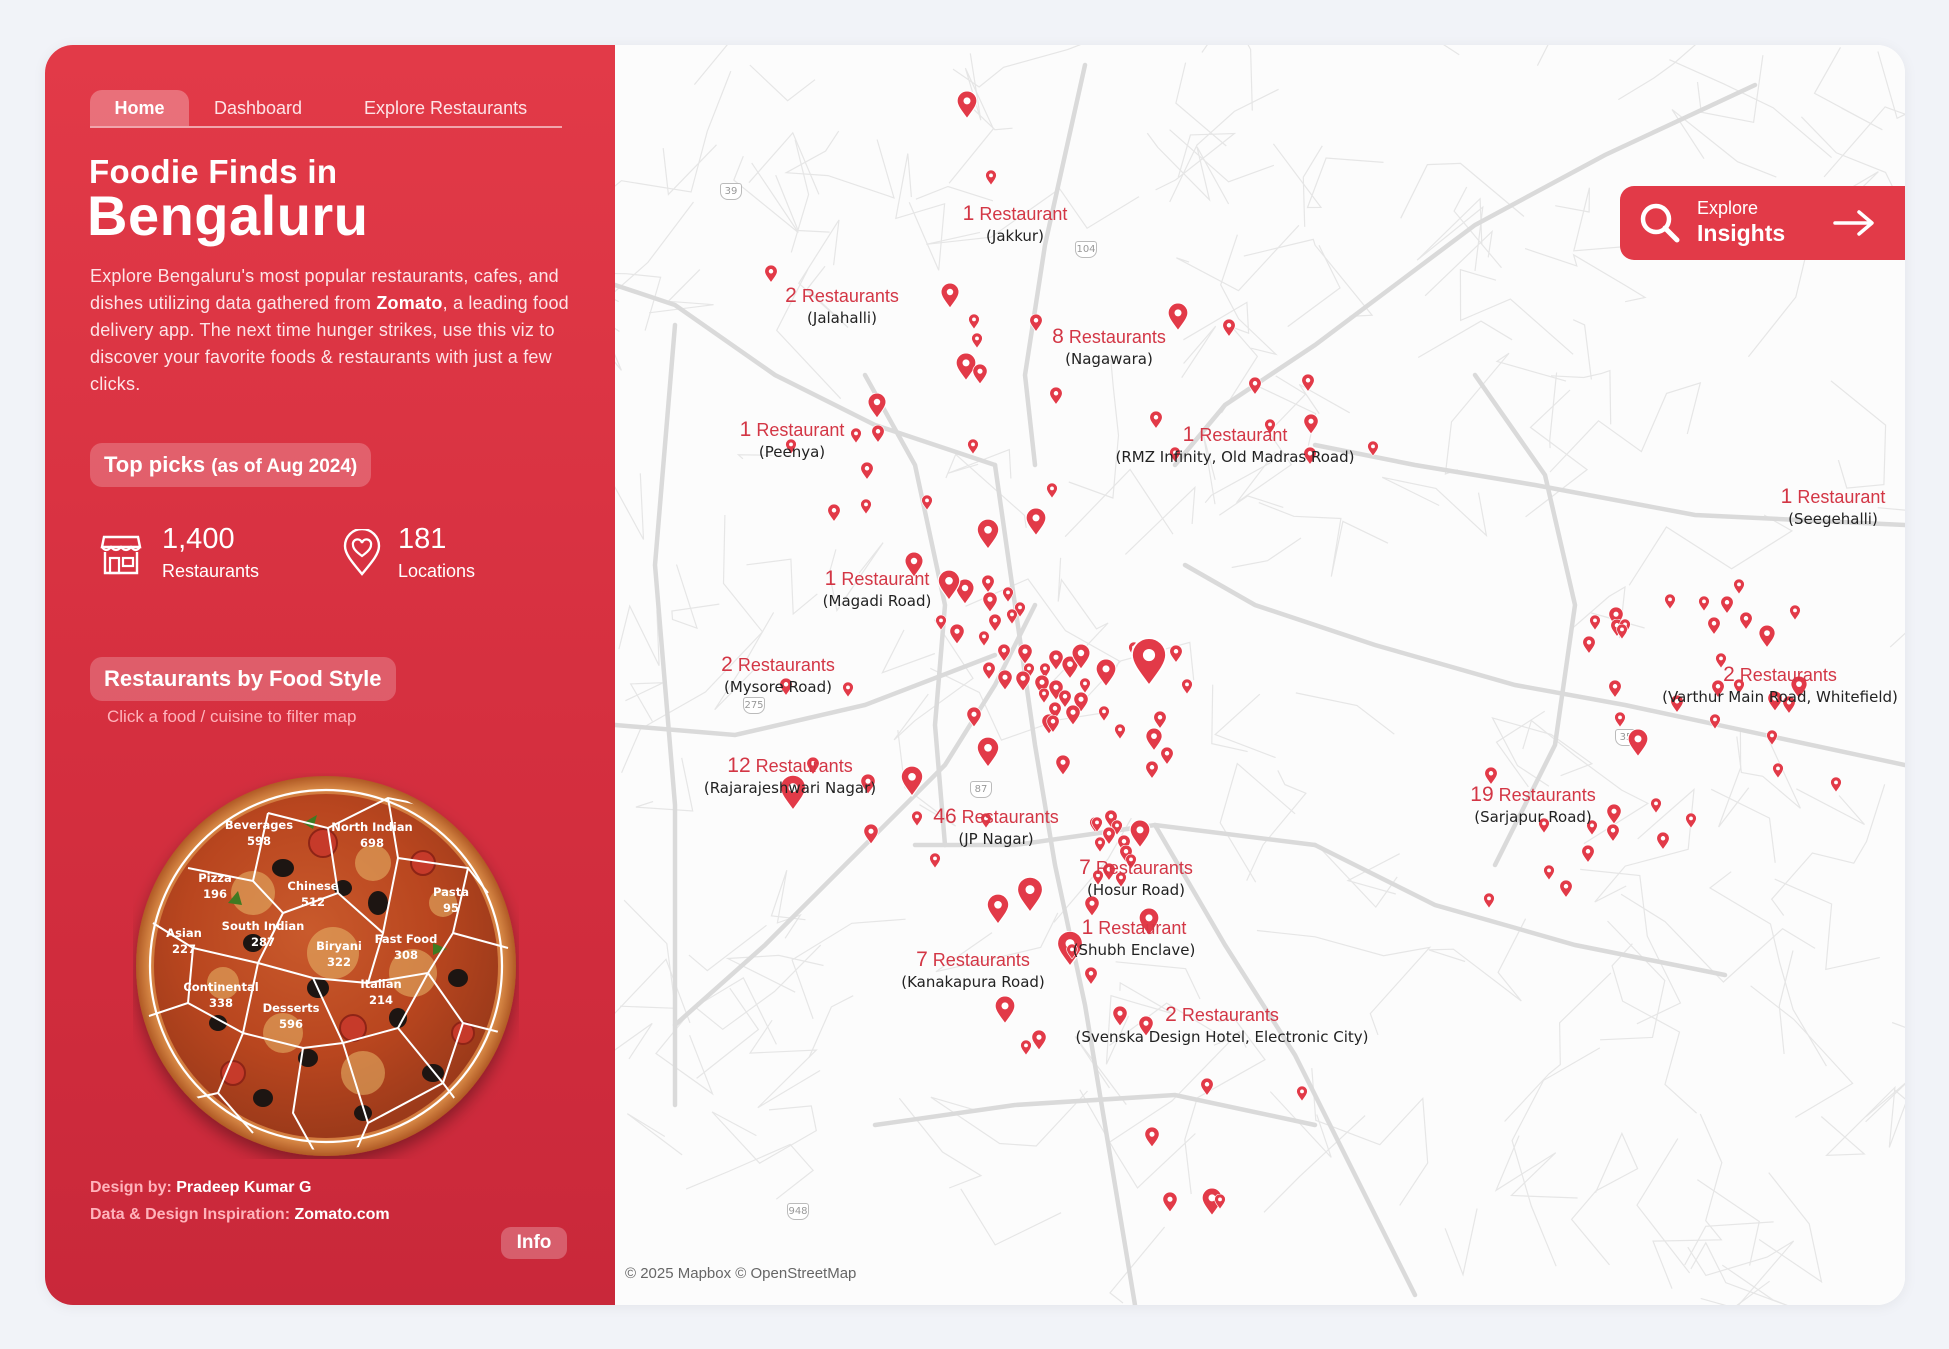  Describe the element at coordinates (1833, 506) in the screenshot. I see `area-label: 1 Restaurant (Seegehalli)` at that location.